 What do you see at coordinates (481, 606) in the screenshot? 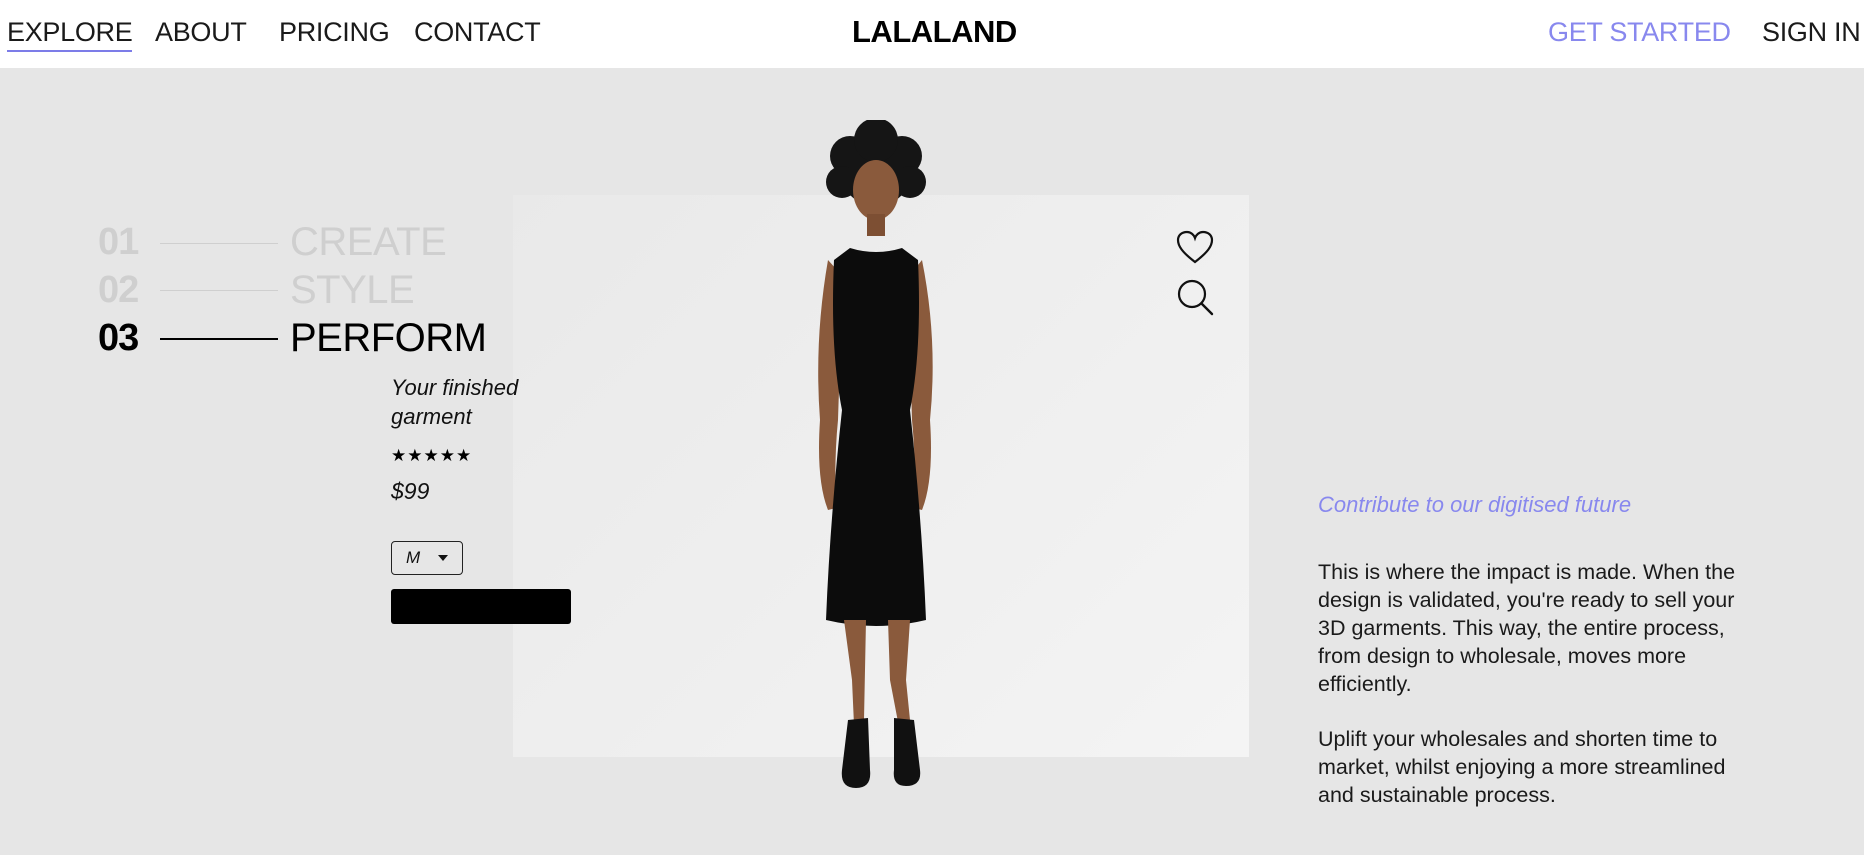
I see `add-to-cart-button` at bounding box center [481, 606].